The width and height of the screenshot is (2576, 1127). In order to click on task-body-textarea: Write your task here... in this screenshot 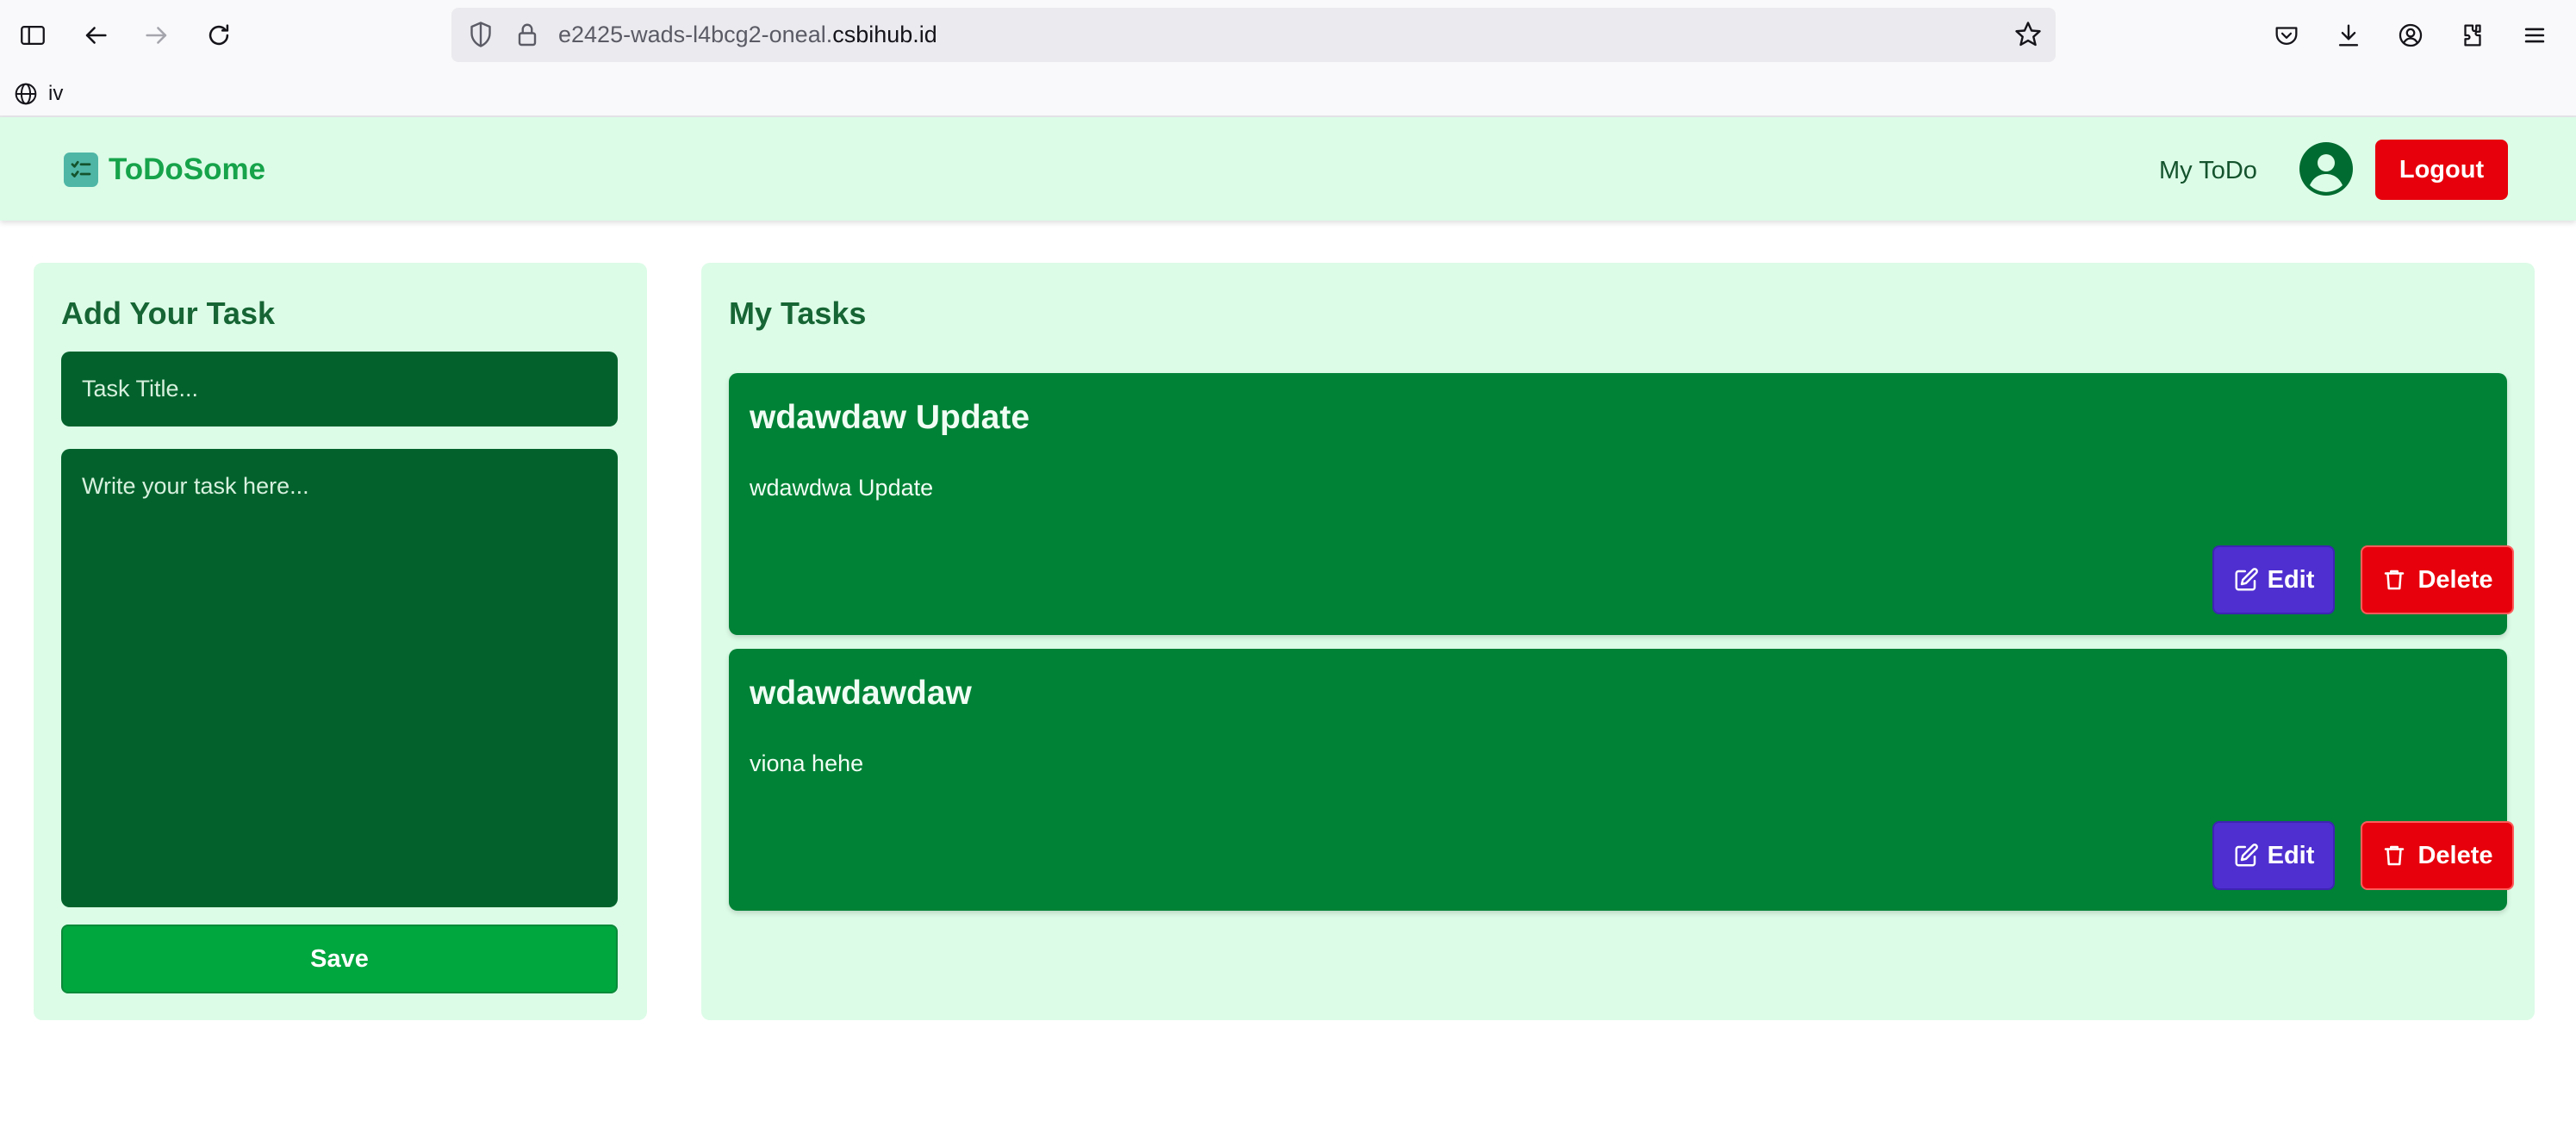, I will do `click(340, 678)`.